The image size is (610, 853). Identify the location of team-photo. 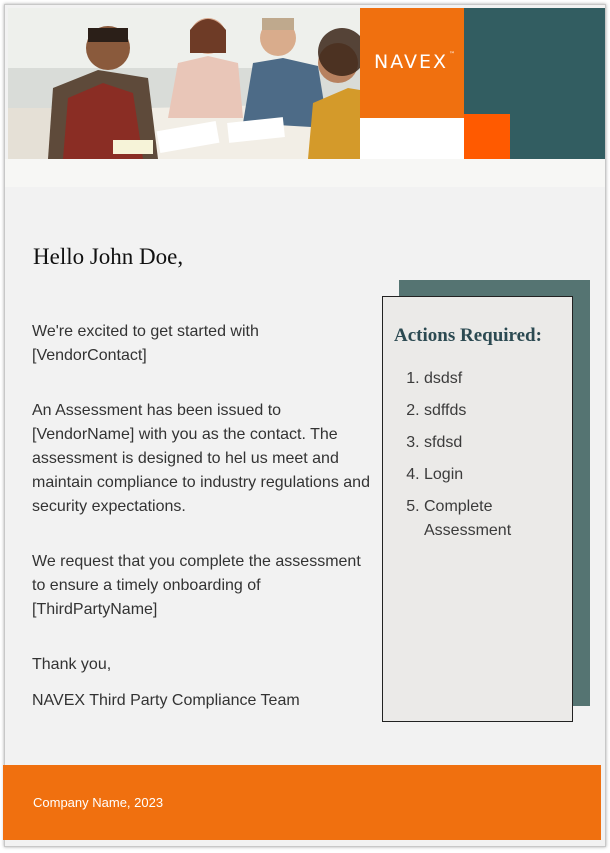
(184, 83).